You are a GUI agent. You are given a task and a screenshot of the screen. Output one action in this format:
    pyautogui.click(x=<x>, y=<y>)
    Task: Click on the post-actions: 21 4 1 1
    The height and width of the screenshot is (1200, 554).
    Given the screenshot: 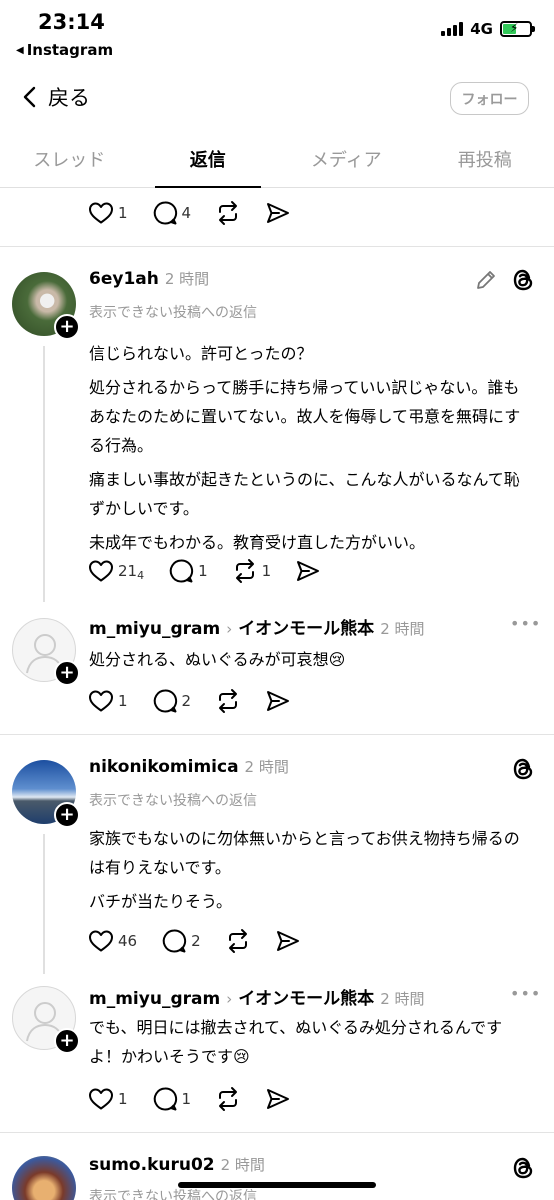 What is the action you would take?
    pyautogui.click(x=204, y=571)
    